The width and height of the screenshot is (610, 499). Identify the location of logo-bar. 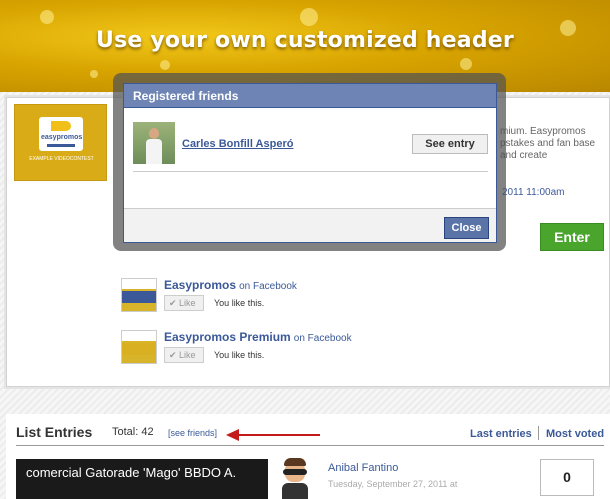
(61, 145).